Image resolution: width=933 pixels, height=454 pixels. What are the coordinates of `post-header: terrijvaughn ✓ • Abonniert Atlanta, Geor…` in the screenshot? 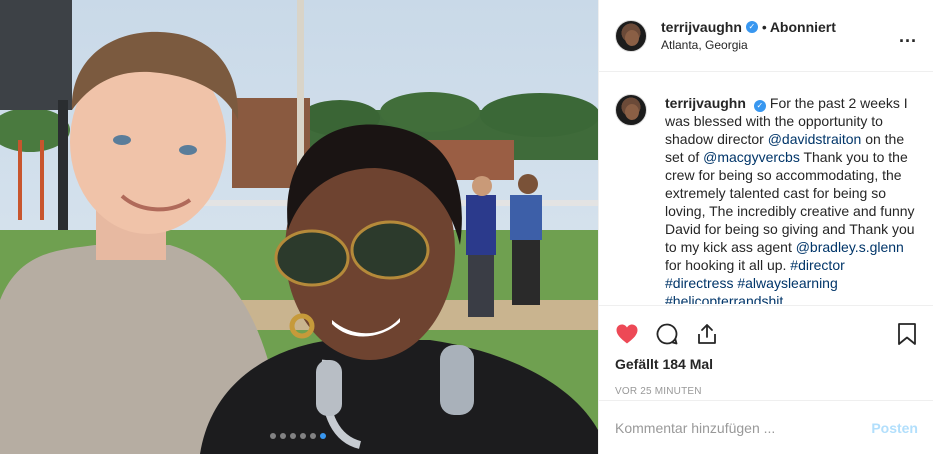 It's located at (766, 36).